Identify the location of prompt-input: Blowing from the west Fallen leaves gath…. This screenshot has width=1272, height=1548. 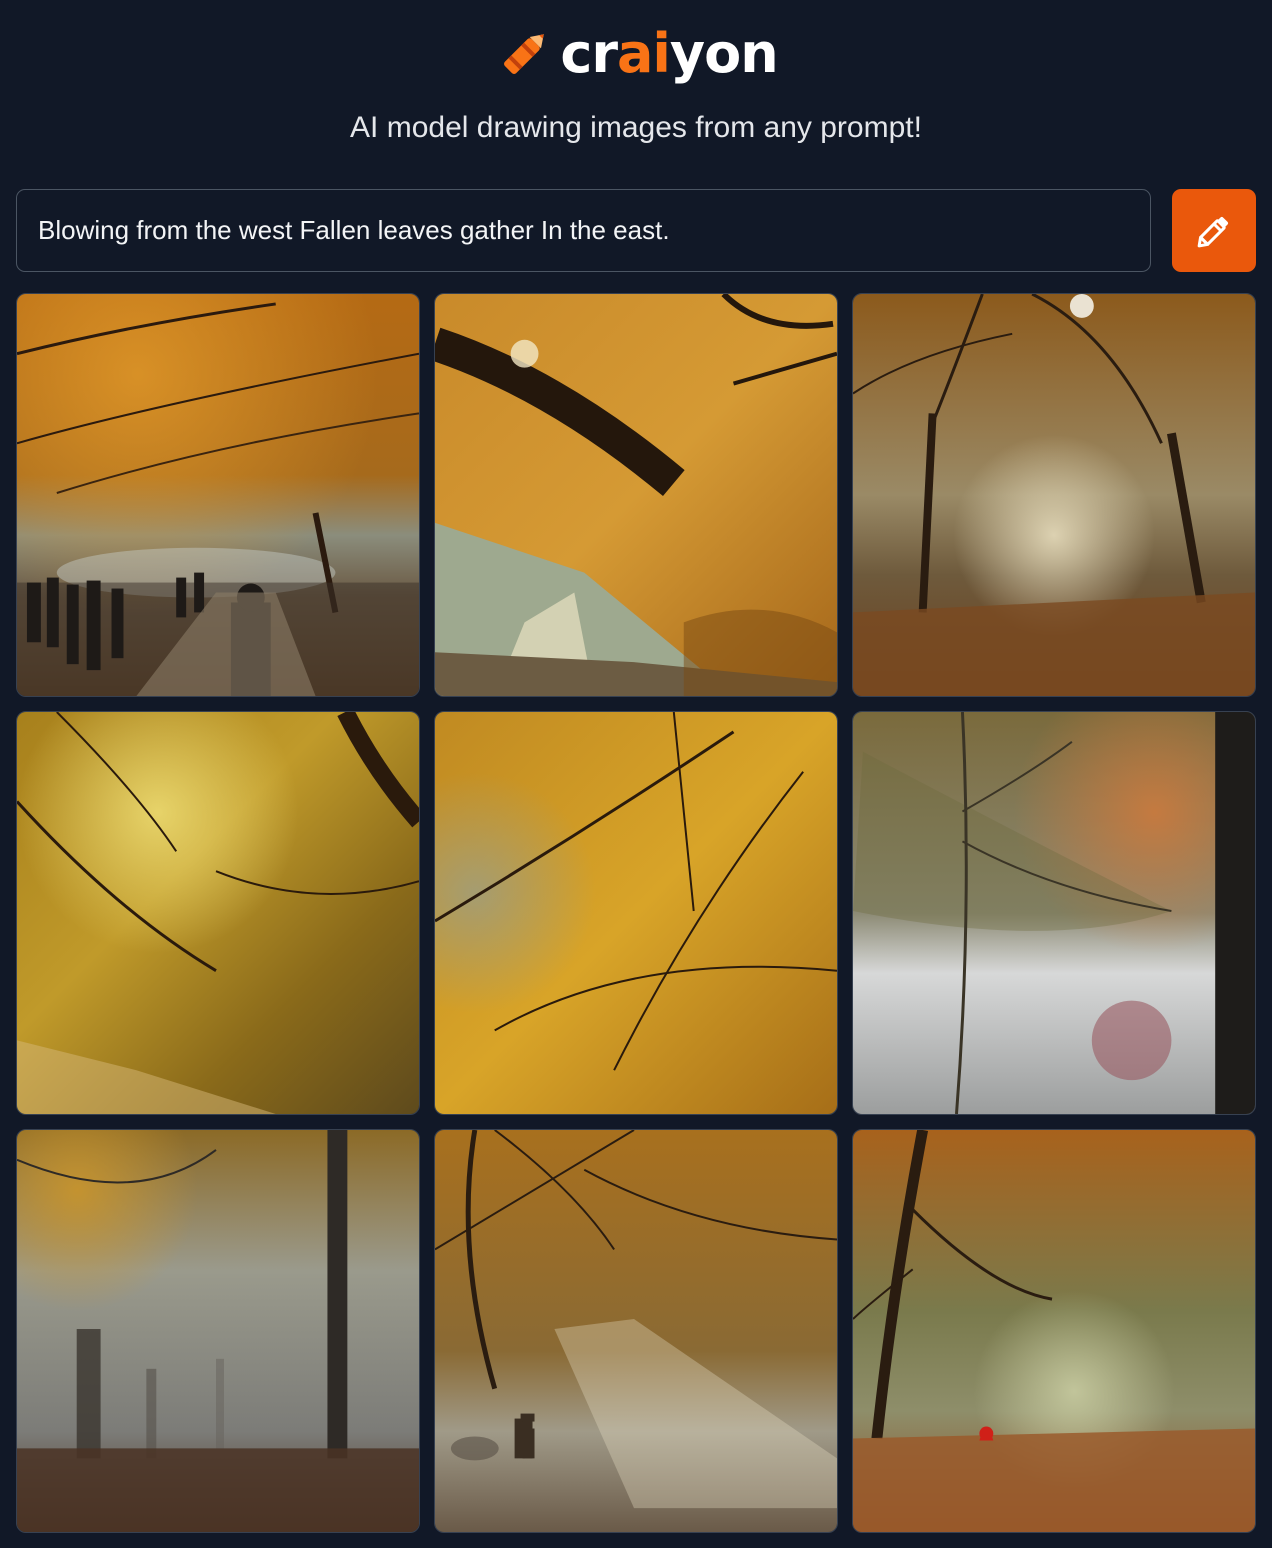
(583, 230).